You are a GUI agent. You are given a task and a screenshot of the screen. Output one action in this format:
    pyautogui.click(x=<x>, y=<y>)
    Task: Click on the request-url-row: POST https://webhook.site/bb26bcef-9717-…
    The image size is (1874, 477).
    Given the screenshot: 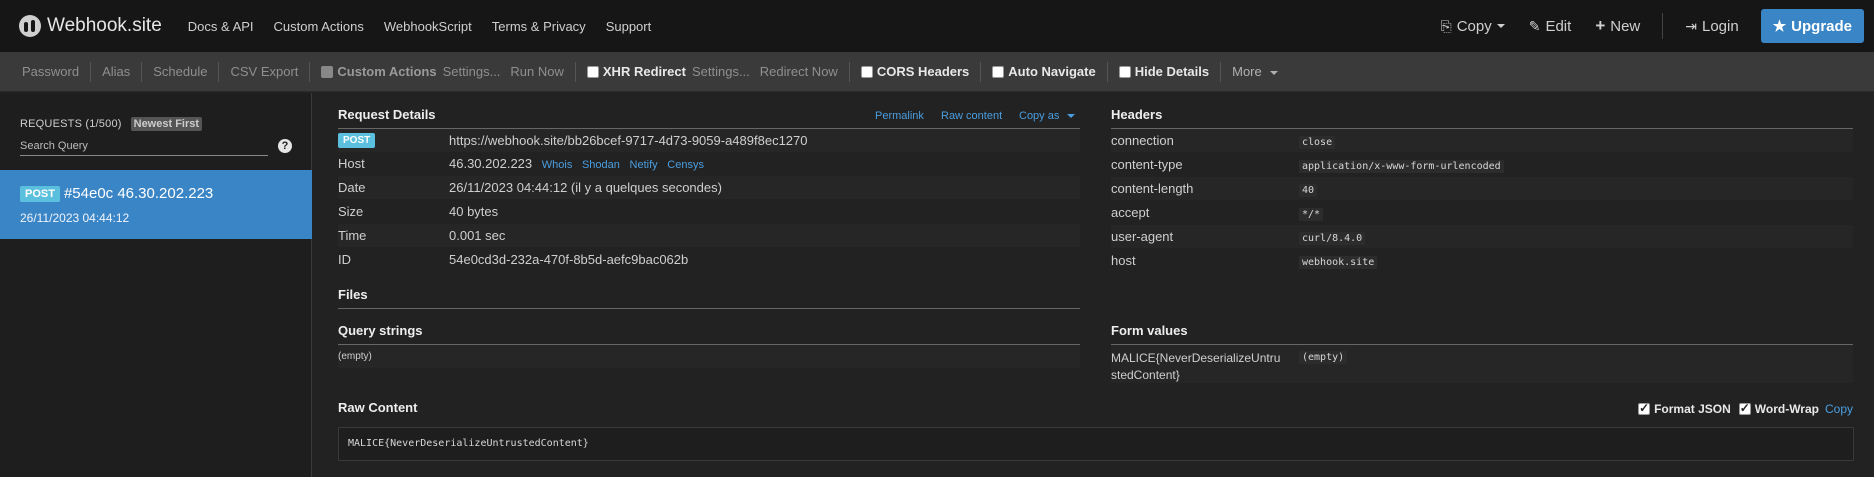 What is the action you would take?
    pyautogui.click(x=709, y=140)
    